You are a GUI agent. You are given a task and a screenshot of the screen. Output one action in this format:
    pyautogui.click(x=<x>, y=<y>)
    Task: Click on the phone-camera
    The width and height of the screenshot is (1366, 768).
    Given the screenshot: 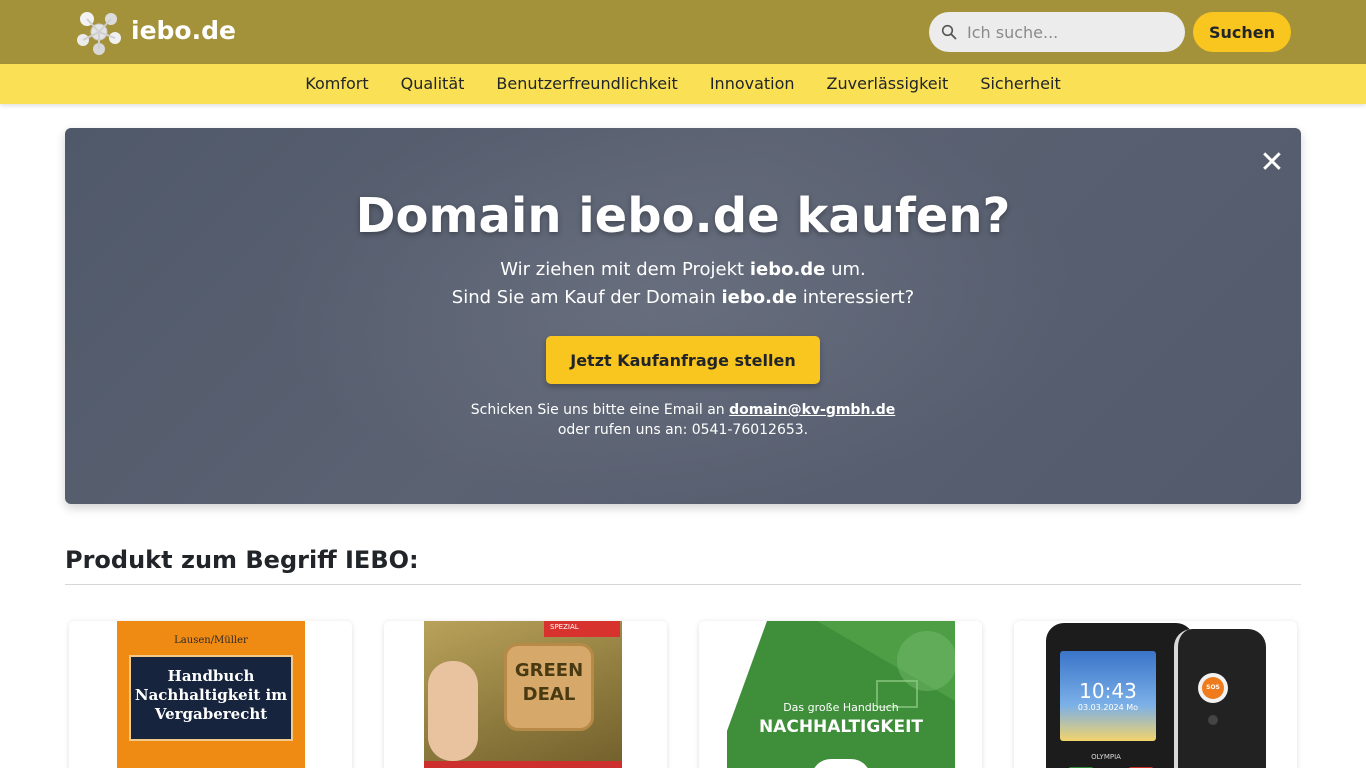 What is the action you would take?
    pyautogui.click(x=1213, y=720)
    